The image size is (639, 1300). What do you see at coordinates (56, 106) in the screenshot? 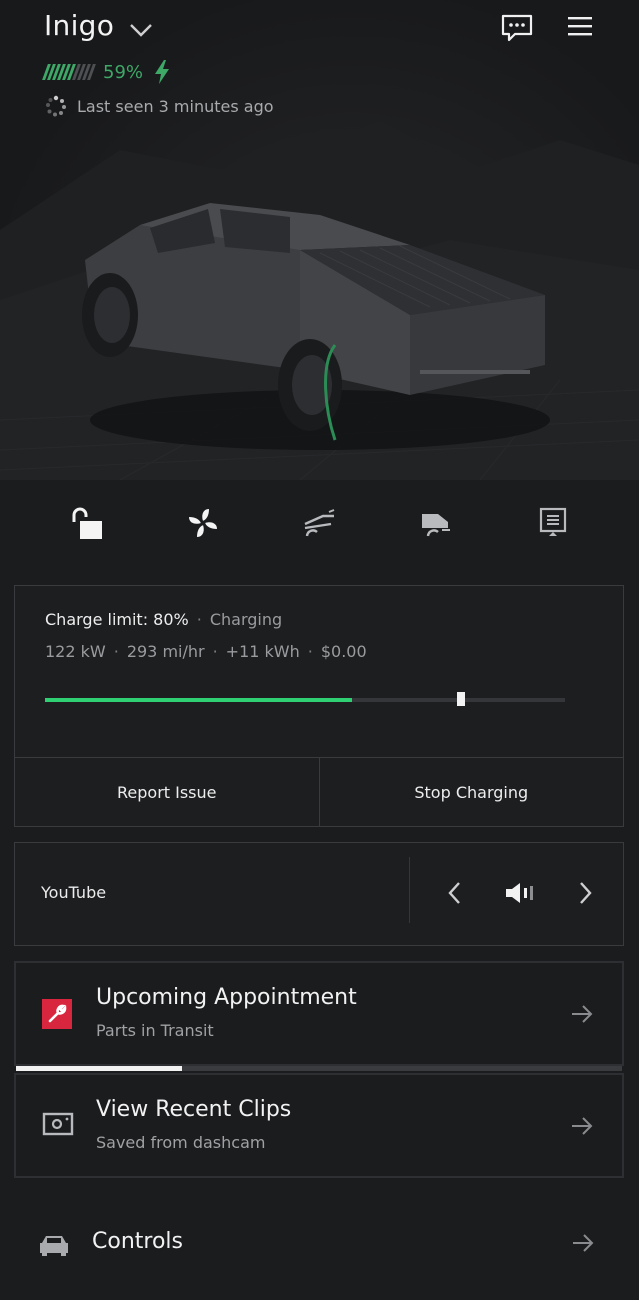
I see `spinner-icon` at bounding box center [56, 106].